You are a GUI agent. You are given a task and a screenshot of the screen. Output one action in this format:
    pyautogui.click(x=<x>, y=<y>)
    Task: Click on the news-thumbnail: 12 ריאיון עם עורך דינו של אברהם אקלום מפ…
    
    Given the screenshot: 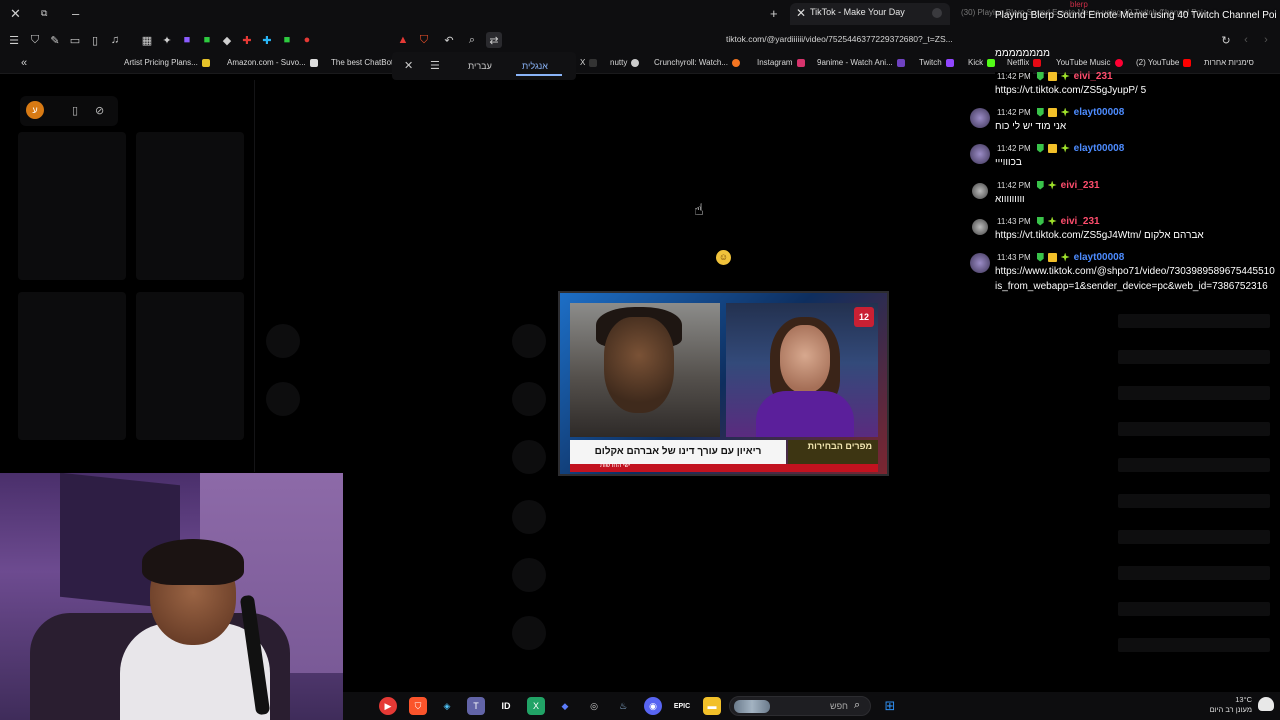 What is the action you would take?
    pyautogui.click(x=723, y=383)
    